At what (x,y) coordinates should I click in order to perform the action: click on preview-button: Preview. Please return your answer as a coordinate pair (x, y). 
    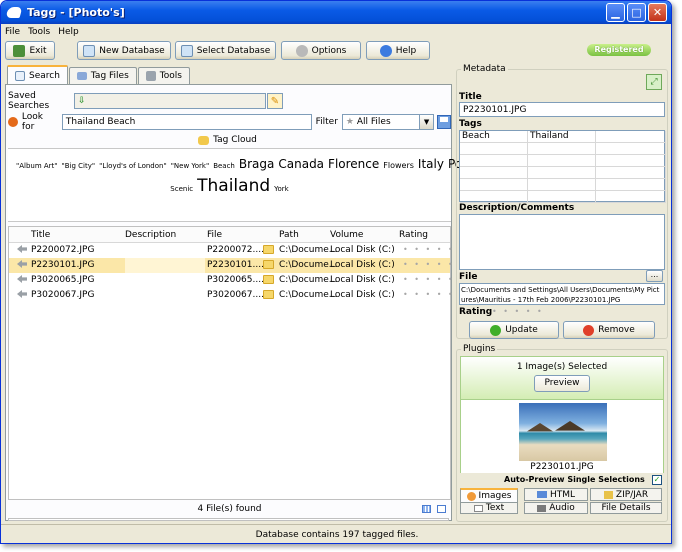
    Looking at the image, I should click on (562, 383).